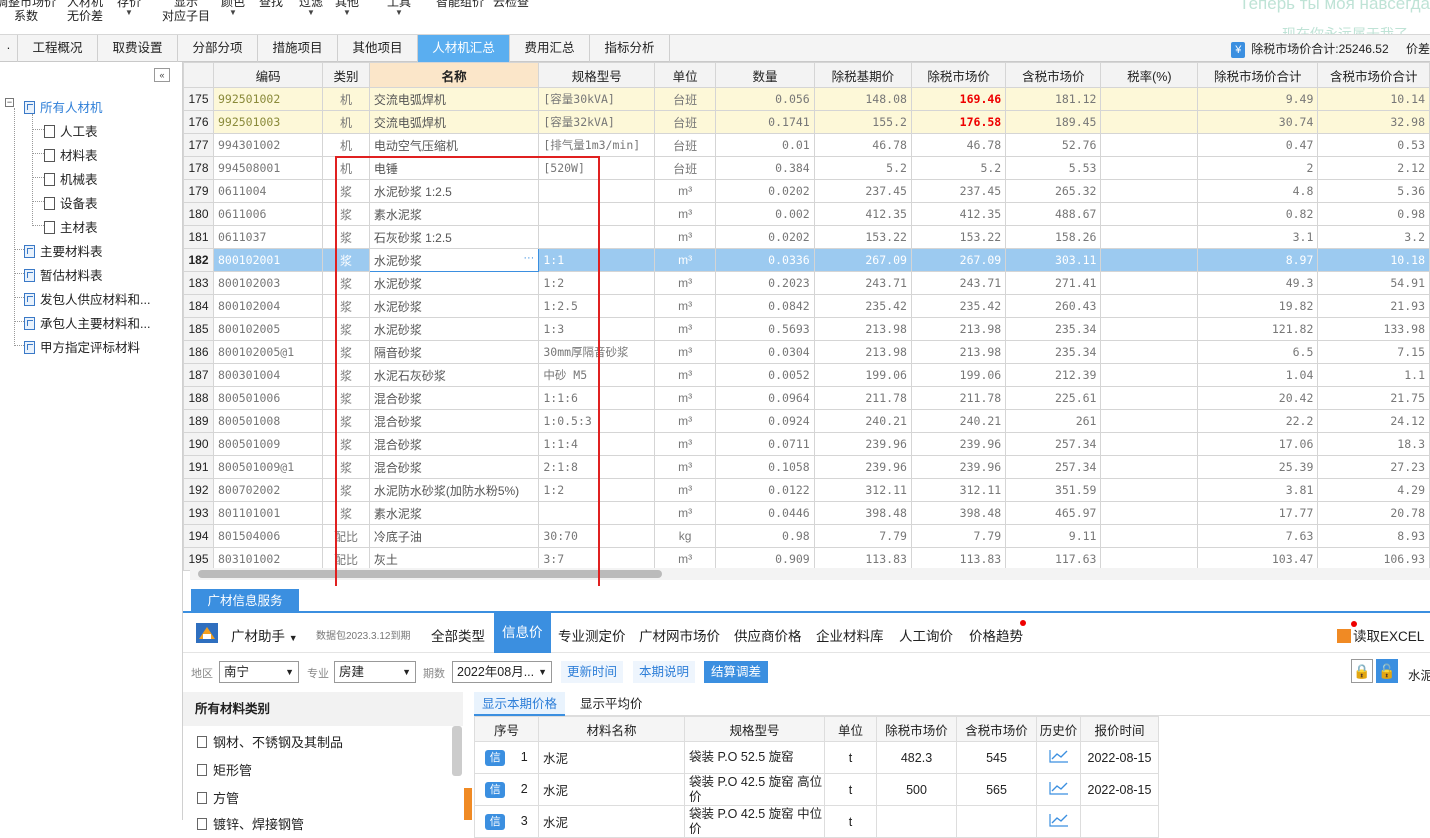  I want to click on code-cell: 800501006, so click(268, 398).